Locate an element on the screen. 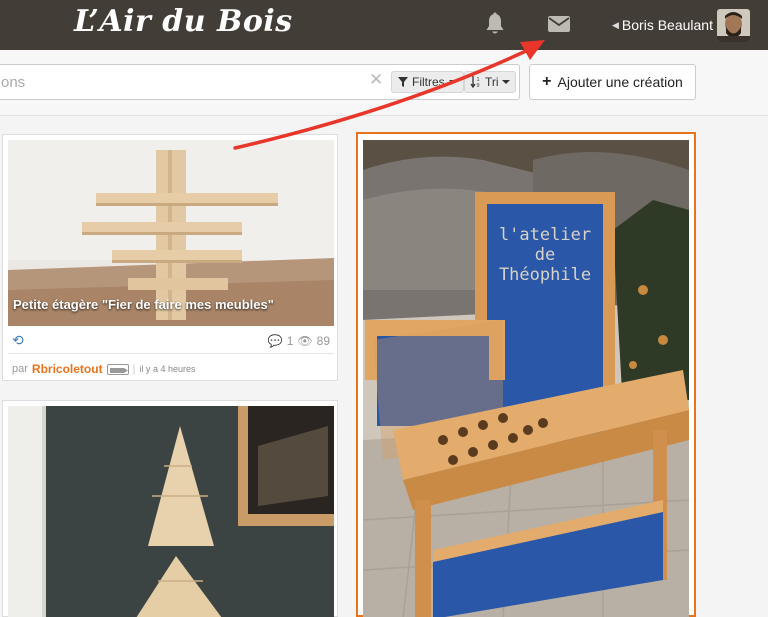  add-creation-label: Ajouter une création is located at coordinates (620, 82).